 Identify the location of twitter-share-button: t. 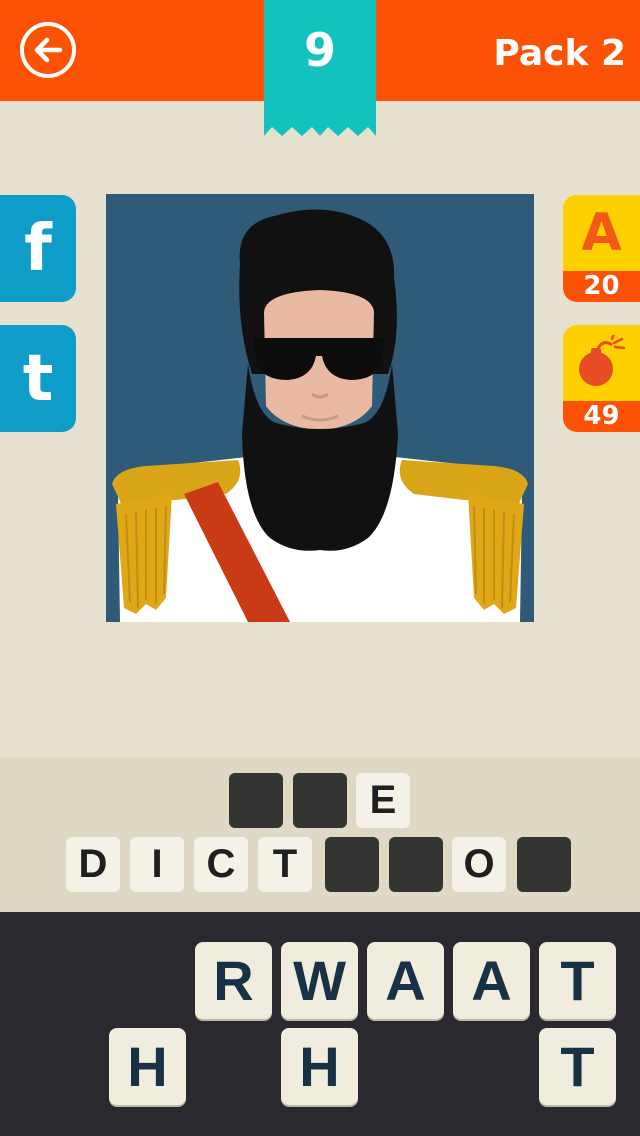
(38, 378).